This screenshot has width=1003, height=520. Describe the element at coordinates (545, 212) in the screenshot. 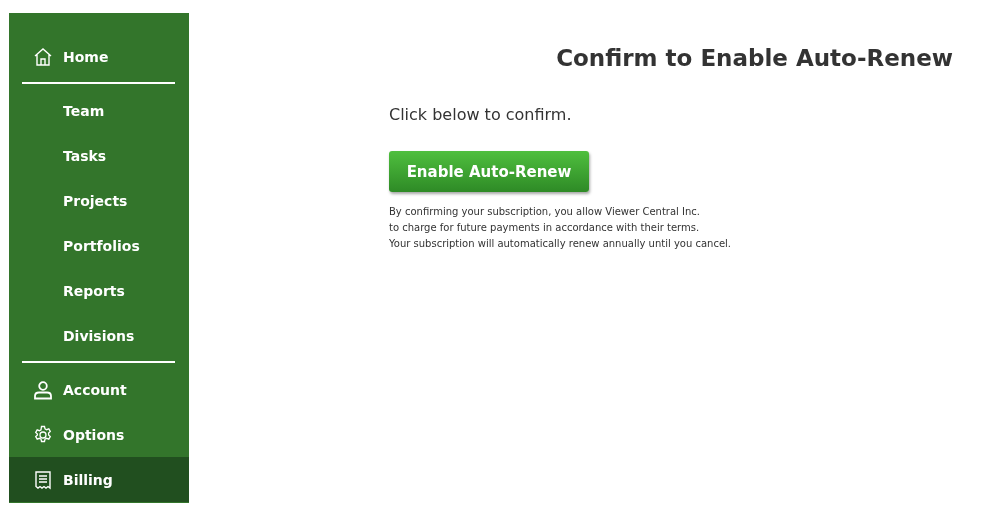

I see `terms-line: By confirming your subscription, you allow Viewer Central Inc.` at that location.